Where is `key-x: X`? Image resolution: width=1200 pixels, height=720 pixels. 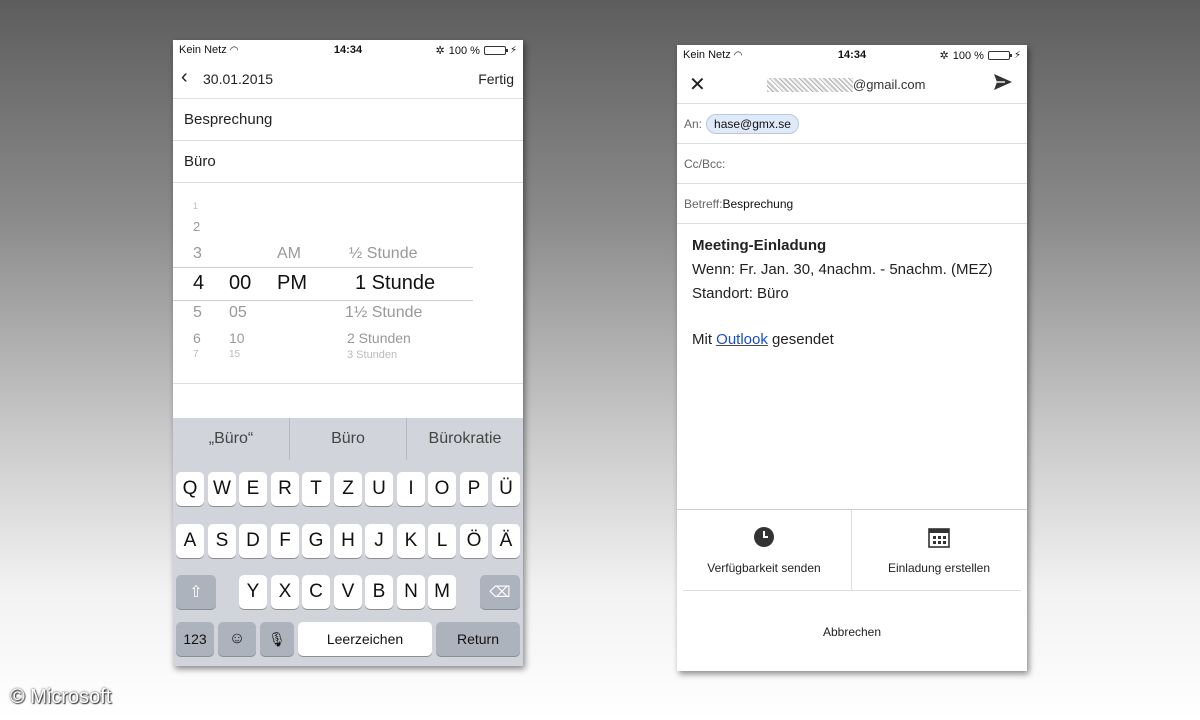
key-x: X is located at coordinates (285, 592).